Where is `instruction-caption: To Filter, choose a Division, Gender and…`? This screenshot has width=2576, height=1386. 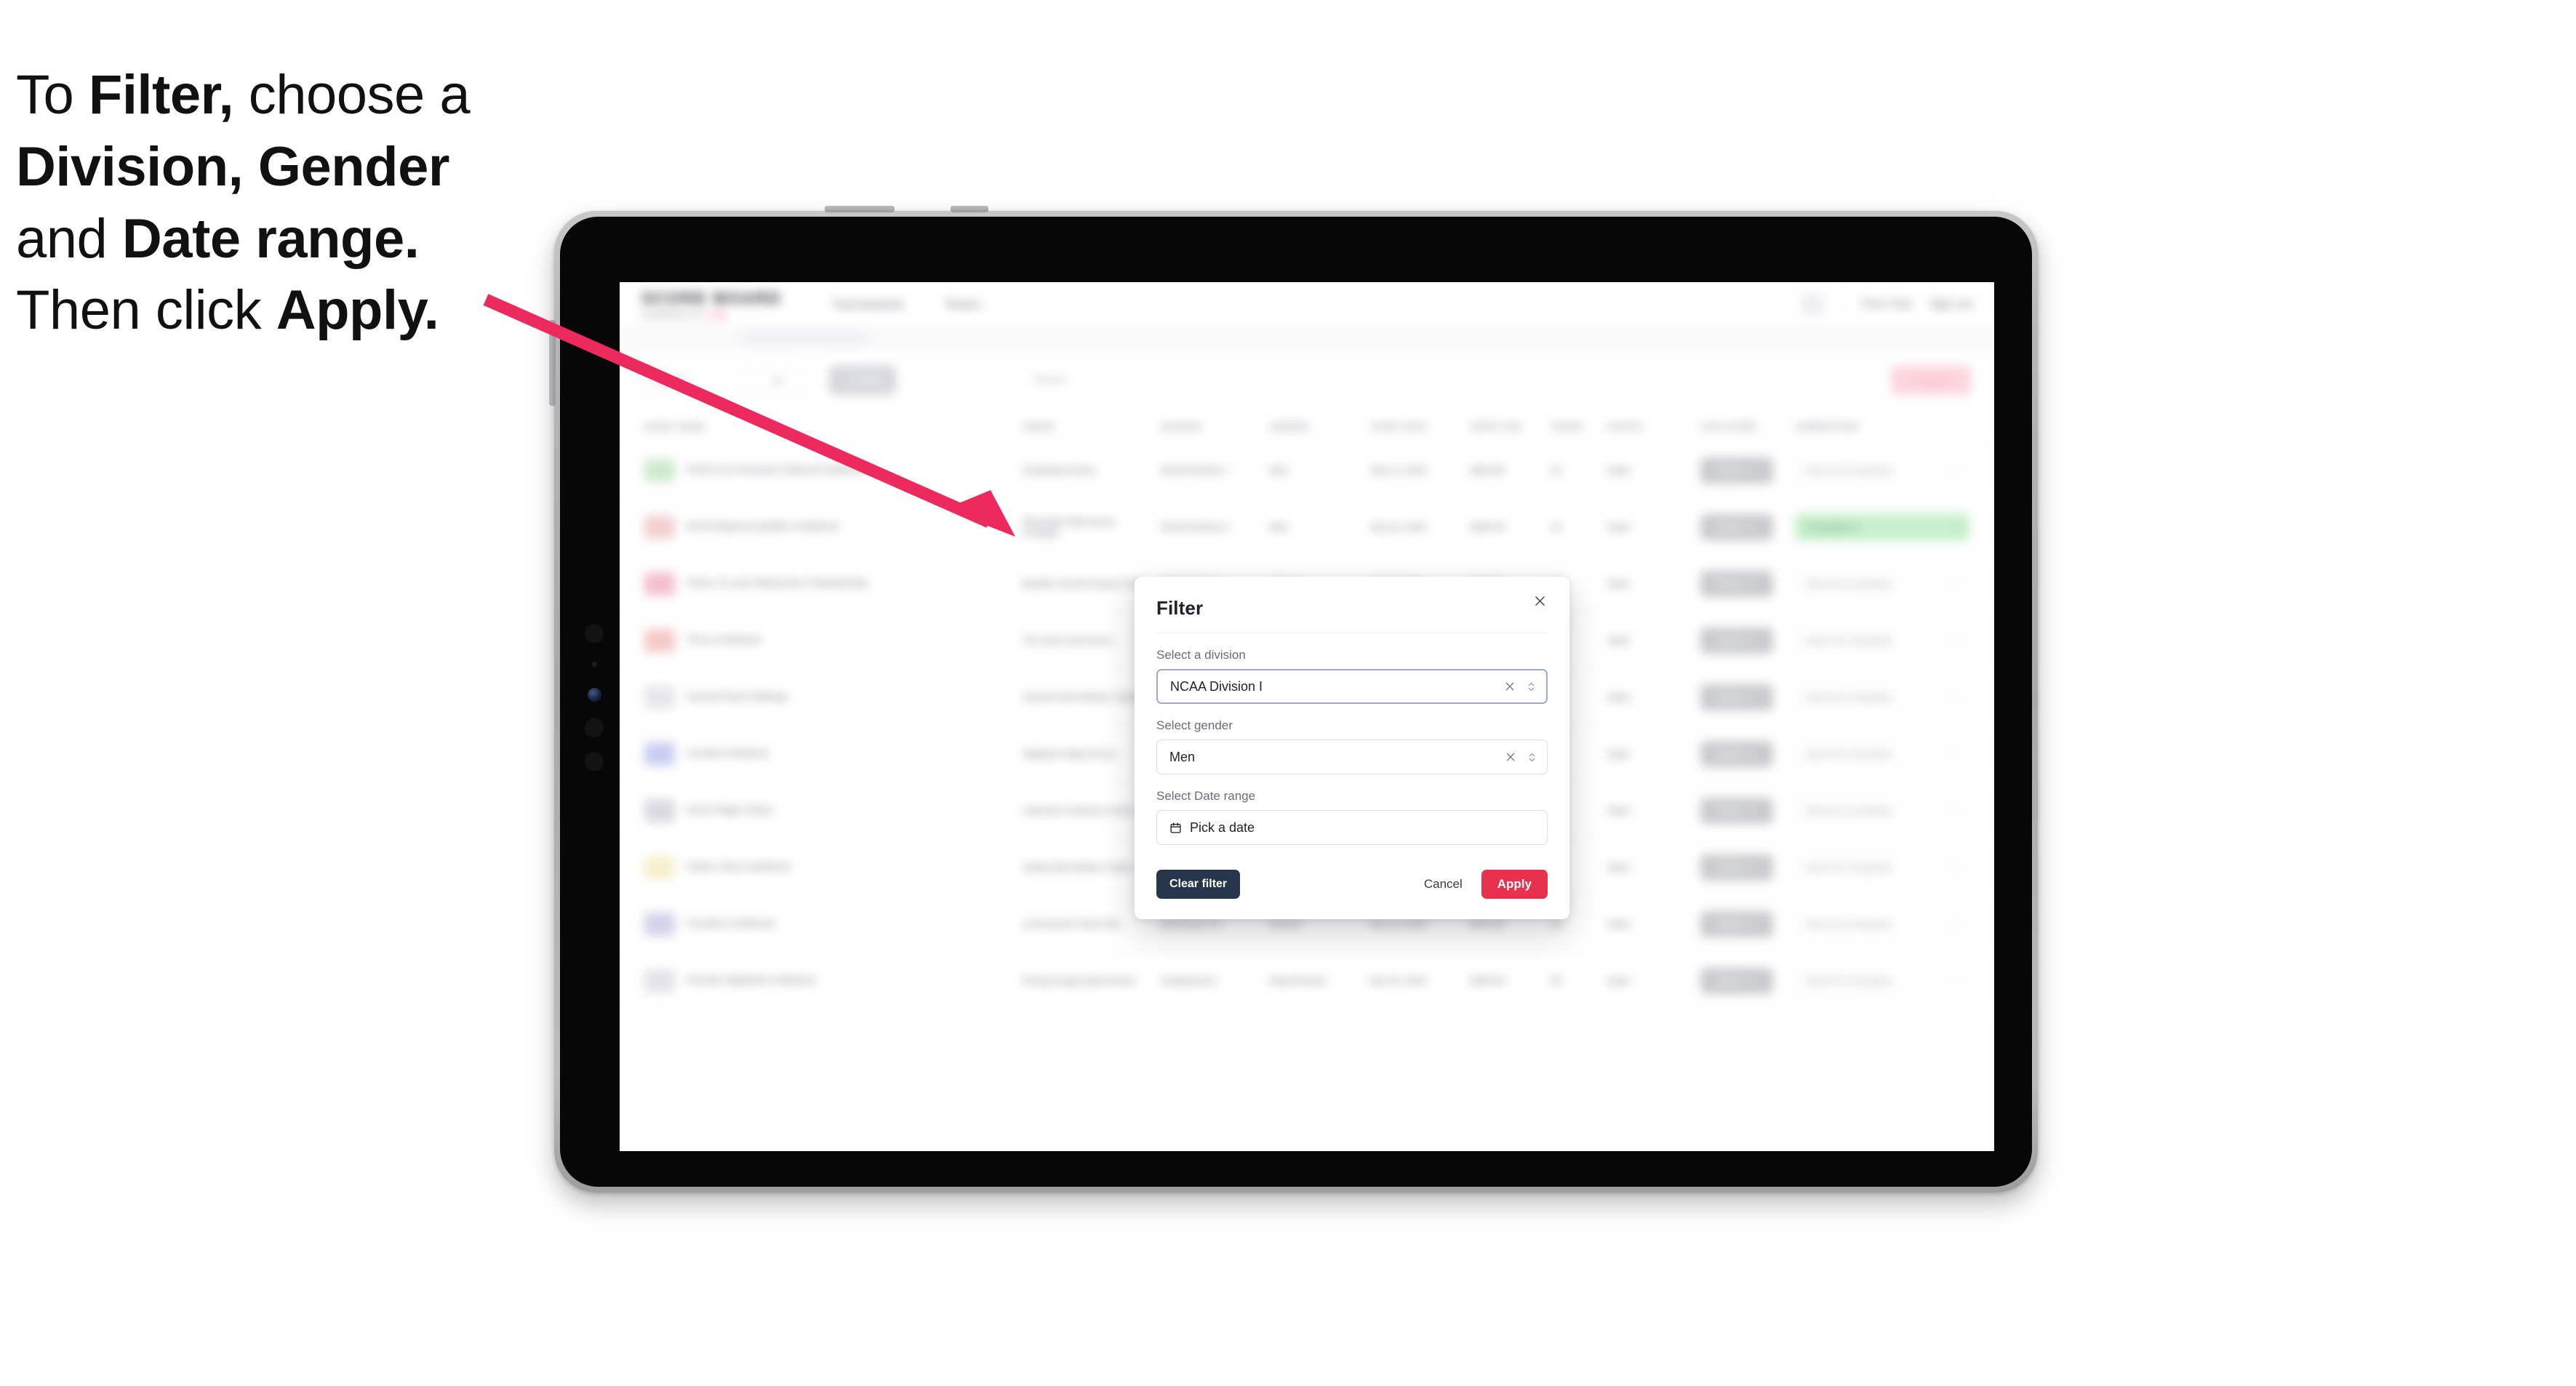
instruction-caption: To Filter, choose a Division, Gender and… is located at coordinates (292, 204).